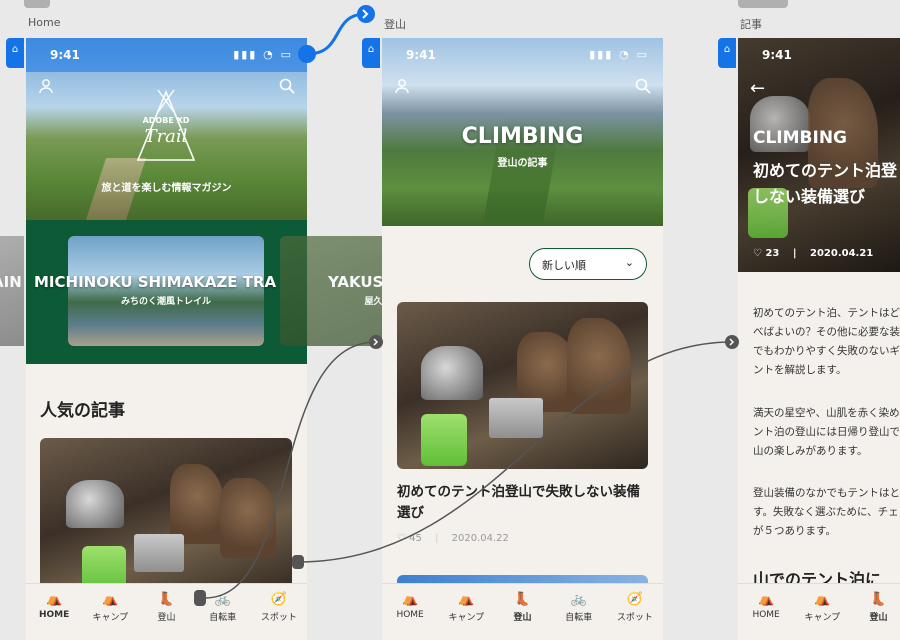 The height and width of the screenshot is (640, 900). Describe the element at coordinates (336, 34) in the screenshot. I see `wire-home-to-climbing` at that location.